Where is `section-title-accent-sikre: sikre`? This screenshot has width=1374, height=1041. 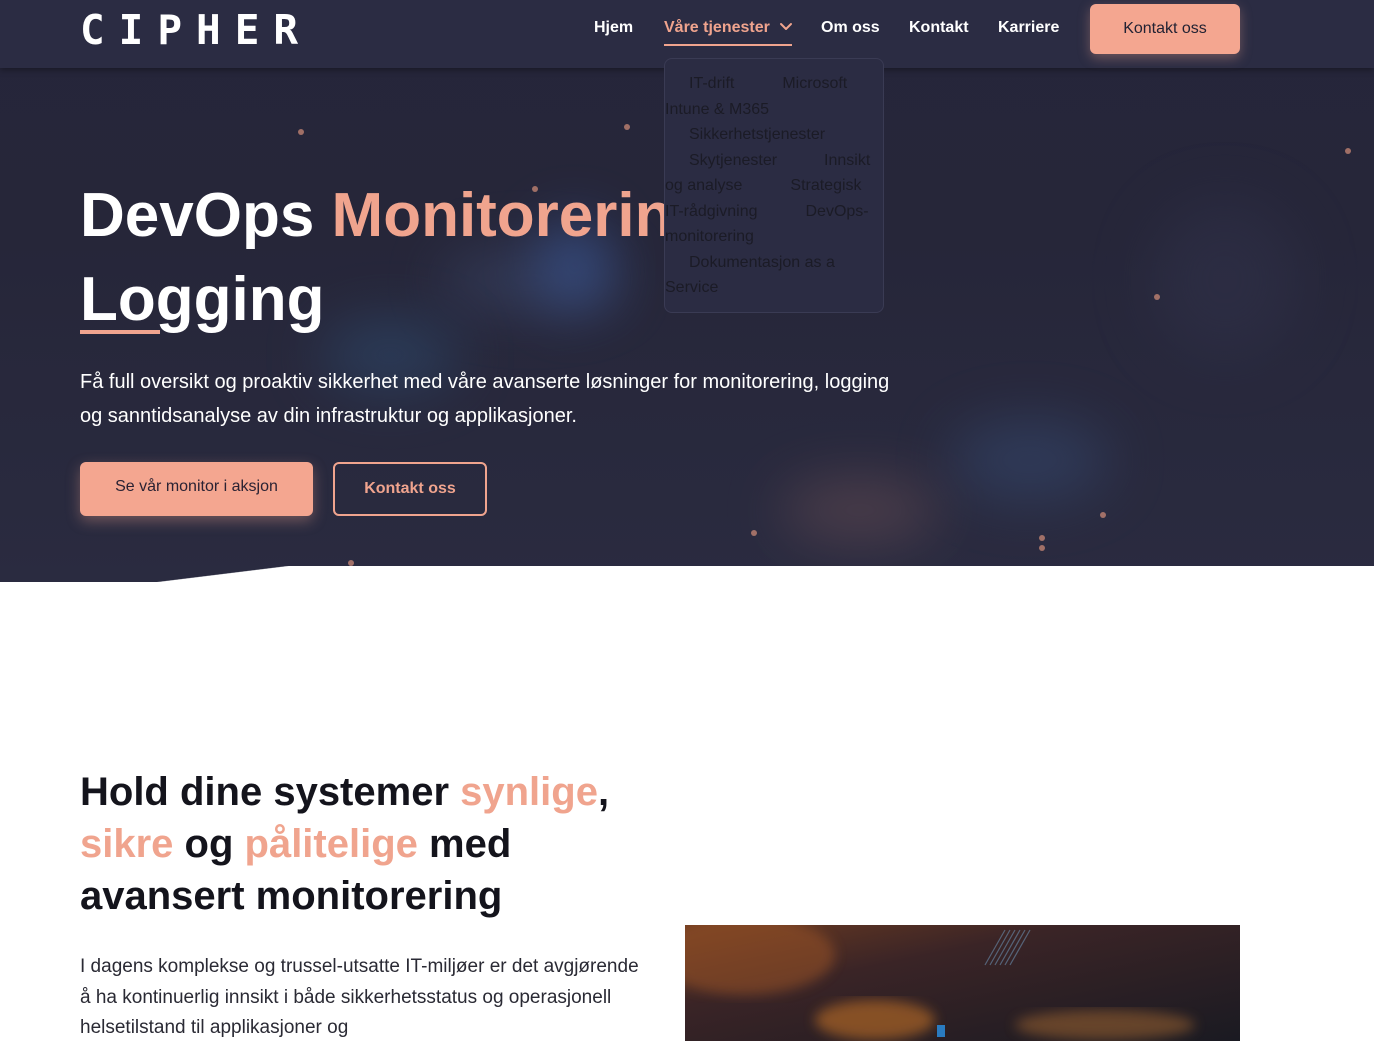
section-title-accent-sikre: sikre is located at coordinates (127, 844).